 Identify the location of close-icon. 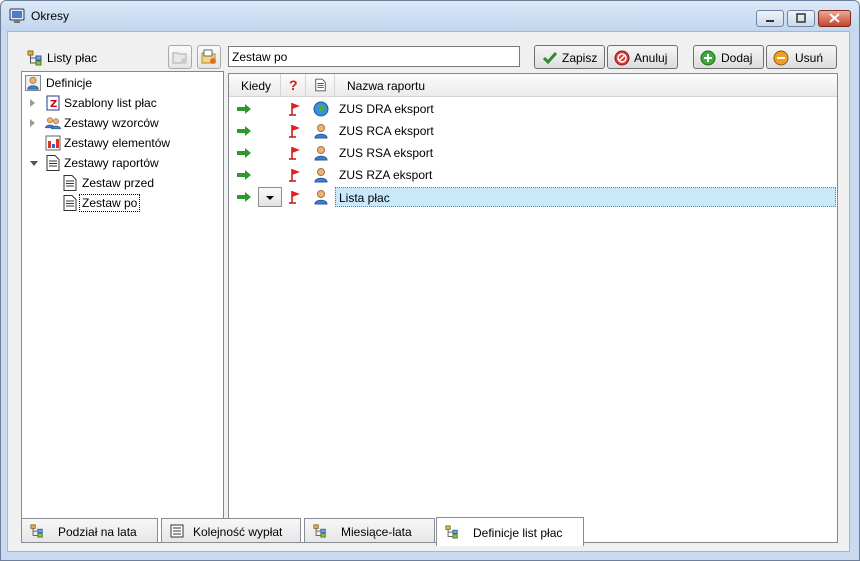
(834, 18).